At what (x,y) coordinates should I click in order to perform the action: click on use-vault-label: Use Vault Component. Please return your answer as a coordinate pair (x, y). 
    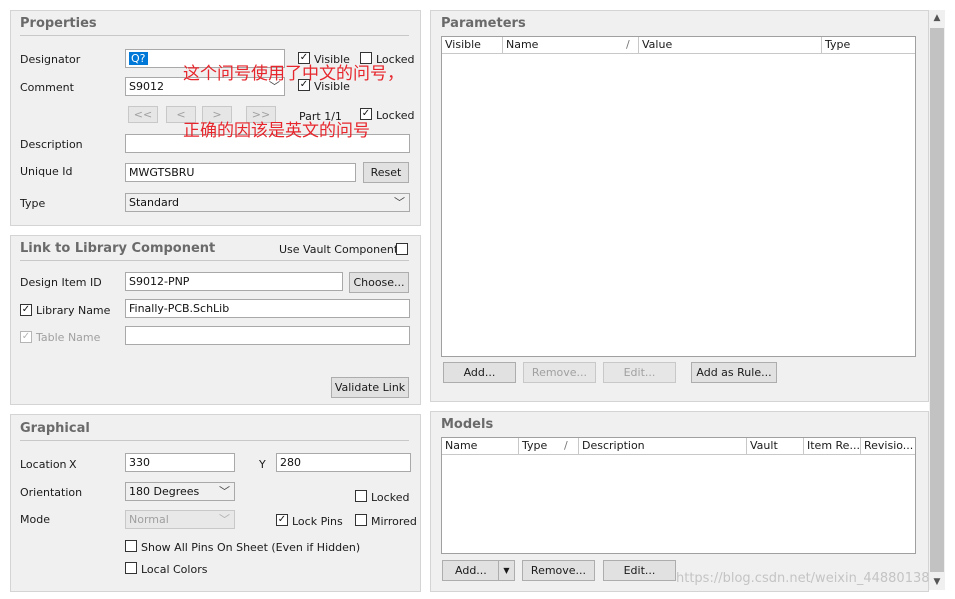
    Looking at the image, I should click on (339, 249).